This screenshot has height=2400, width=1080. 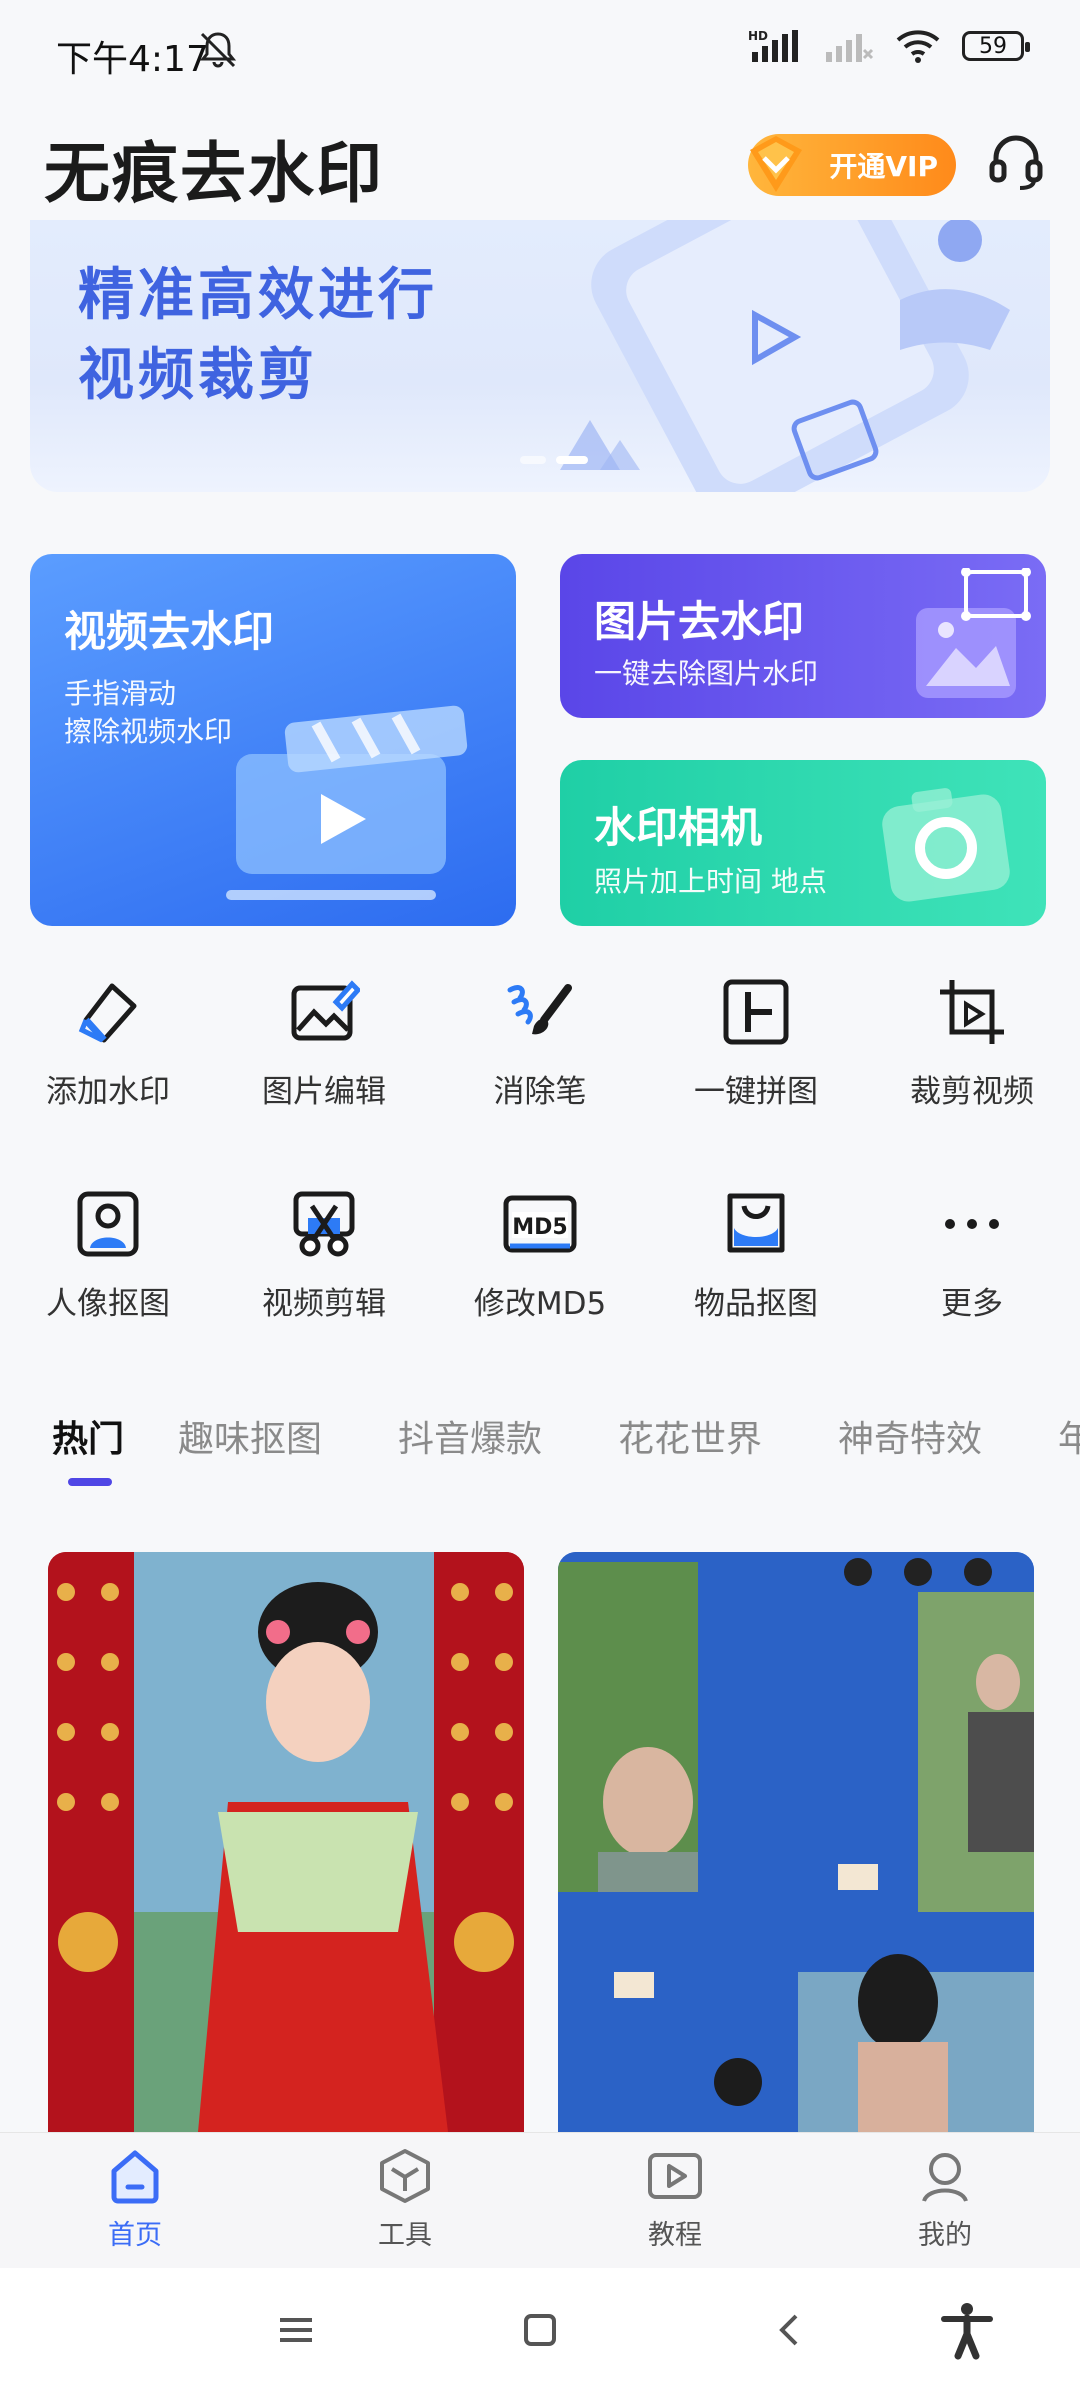 What do you see at coordinates (675, 2235) in the screenshot?
I see `nav-label: 教程` at bounding box center [675, 2235].